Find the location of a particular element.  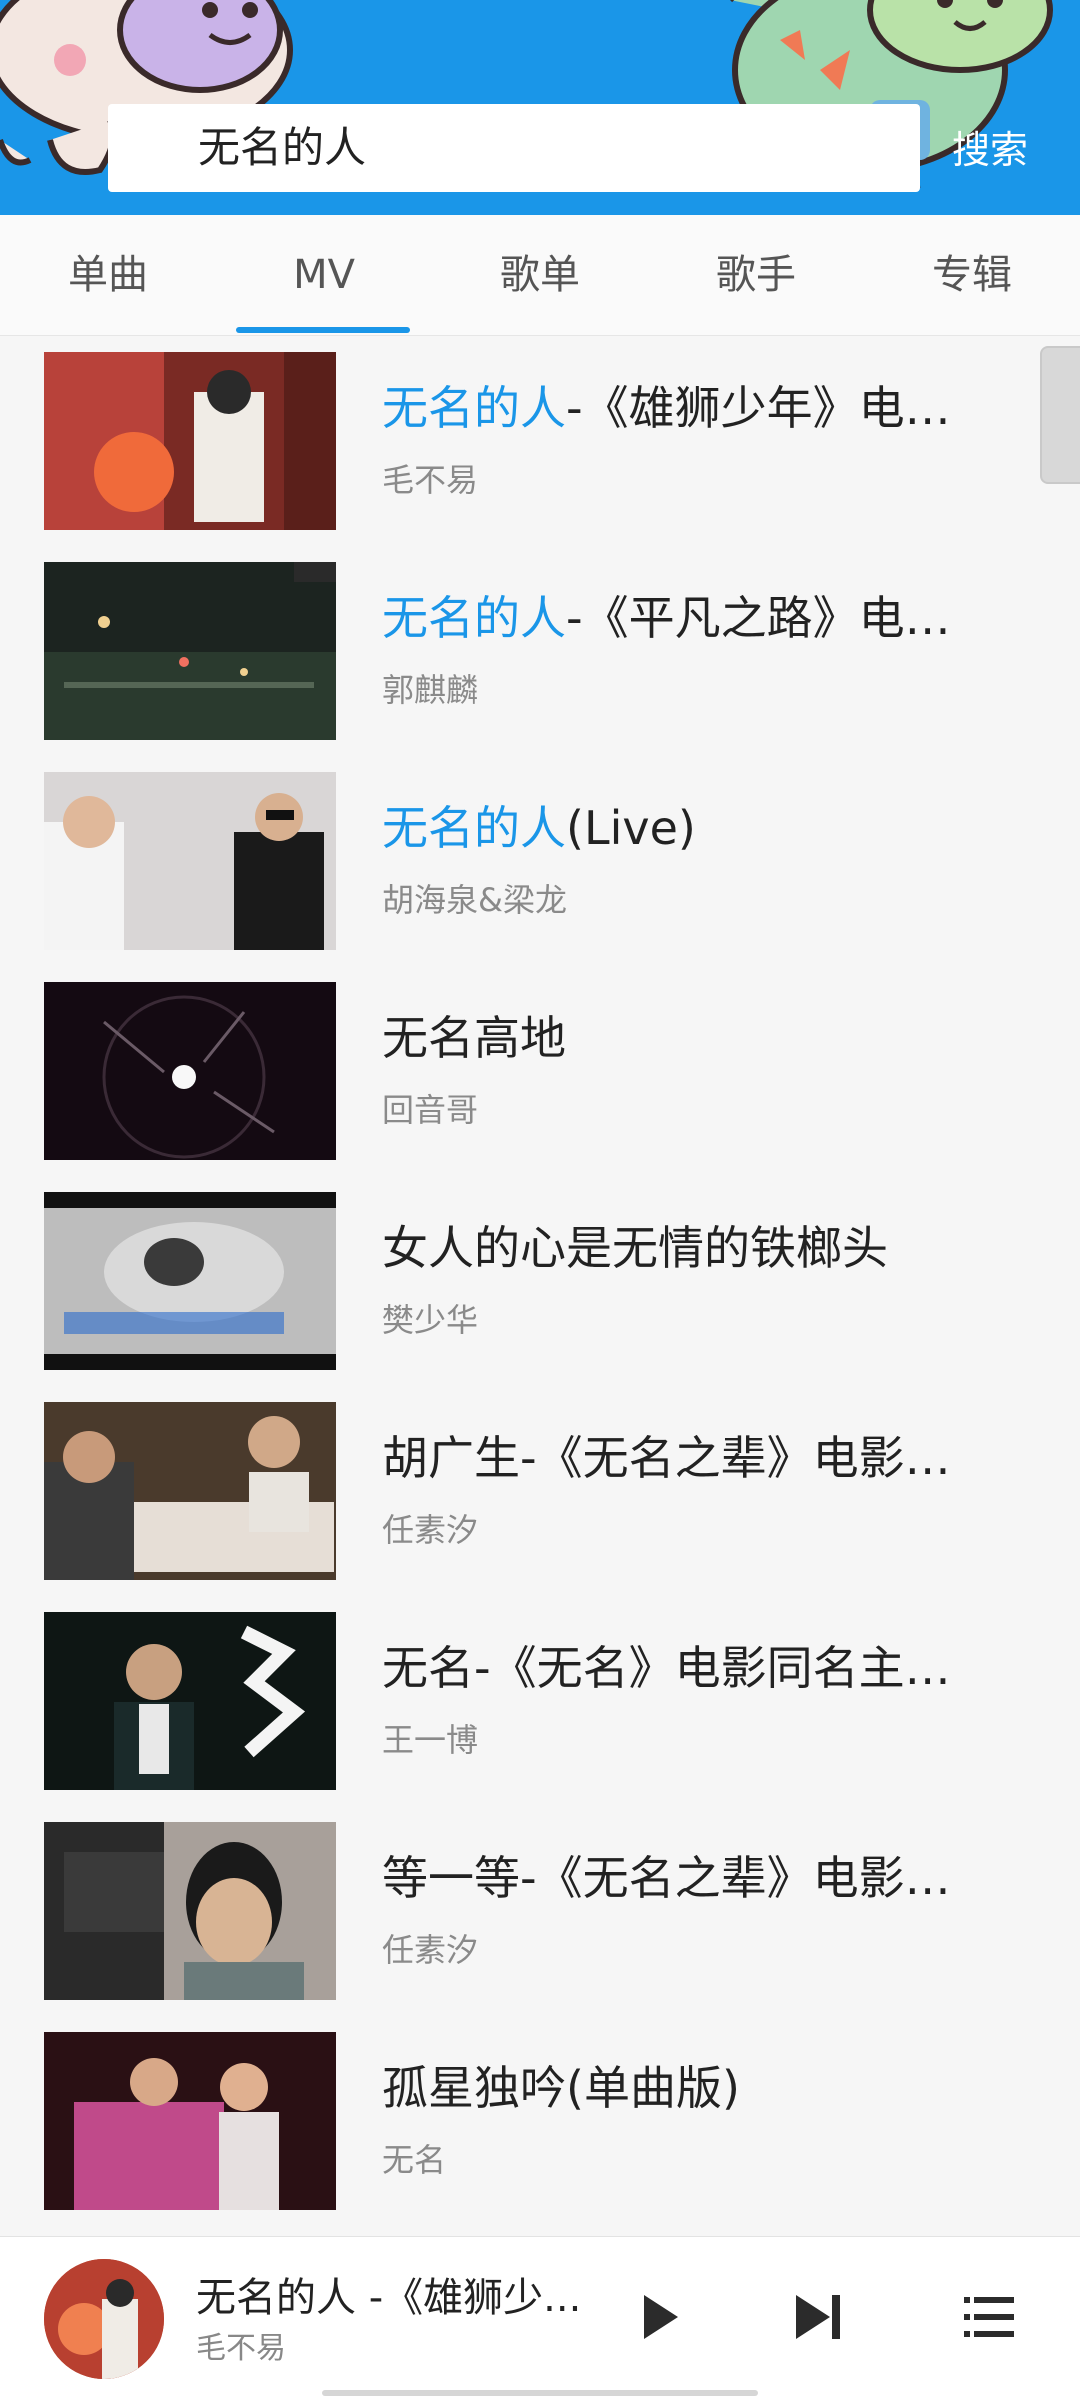

search-button: 搜索 is located at coordinates (990, 150).